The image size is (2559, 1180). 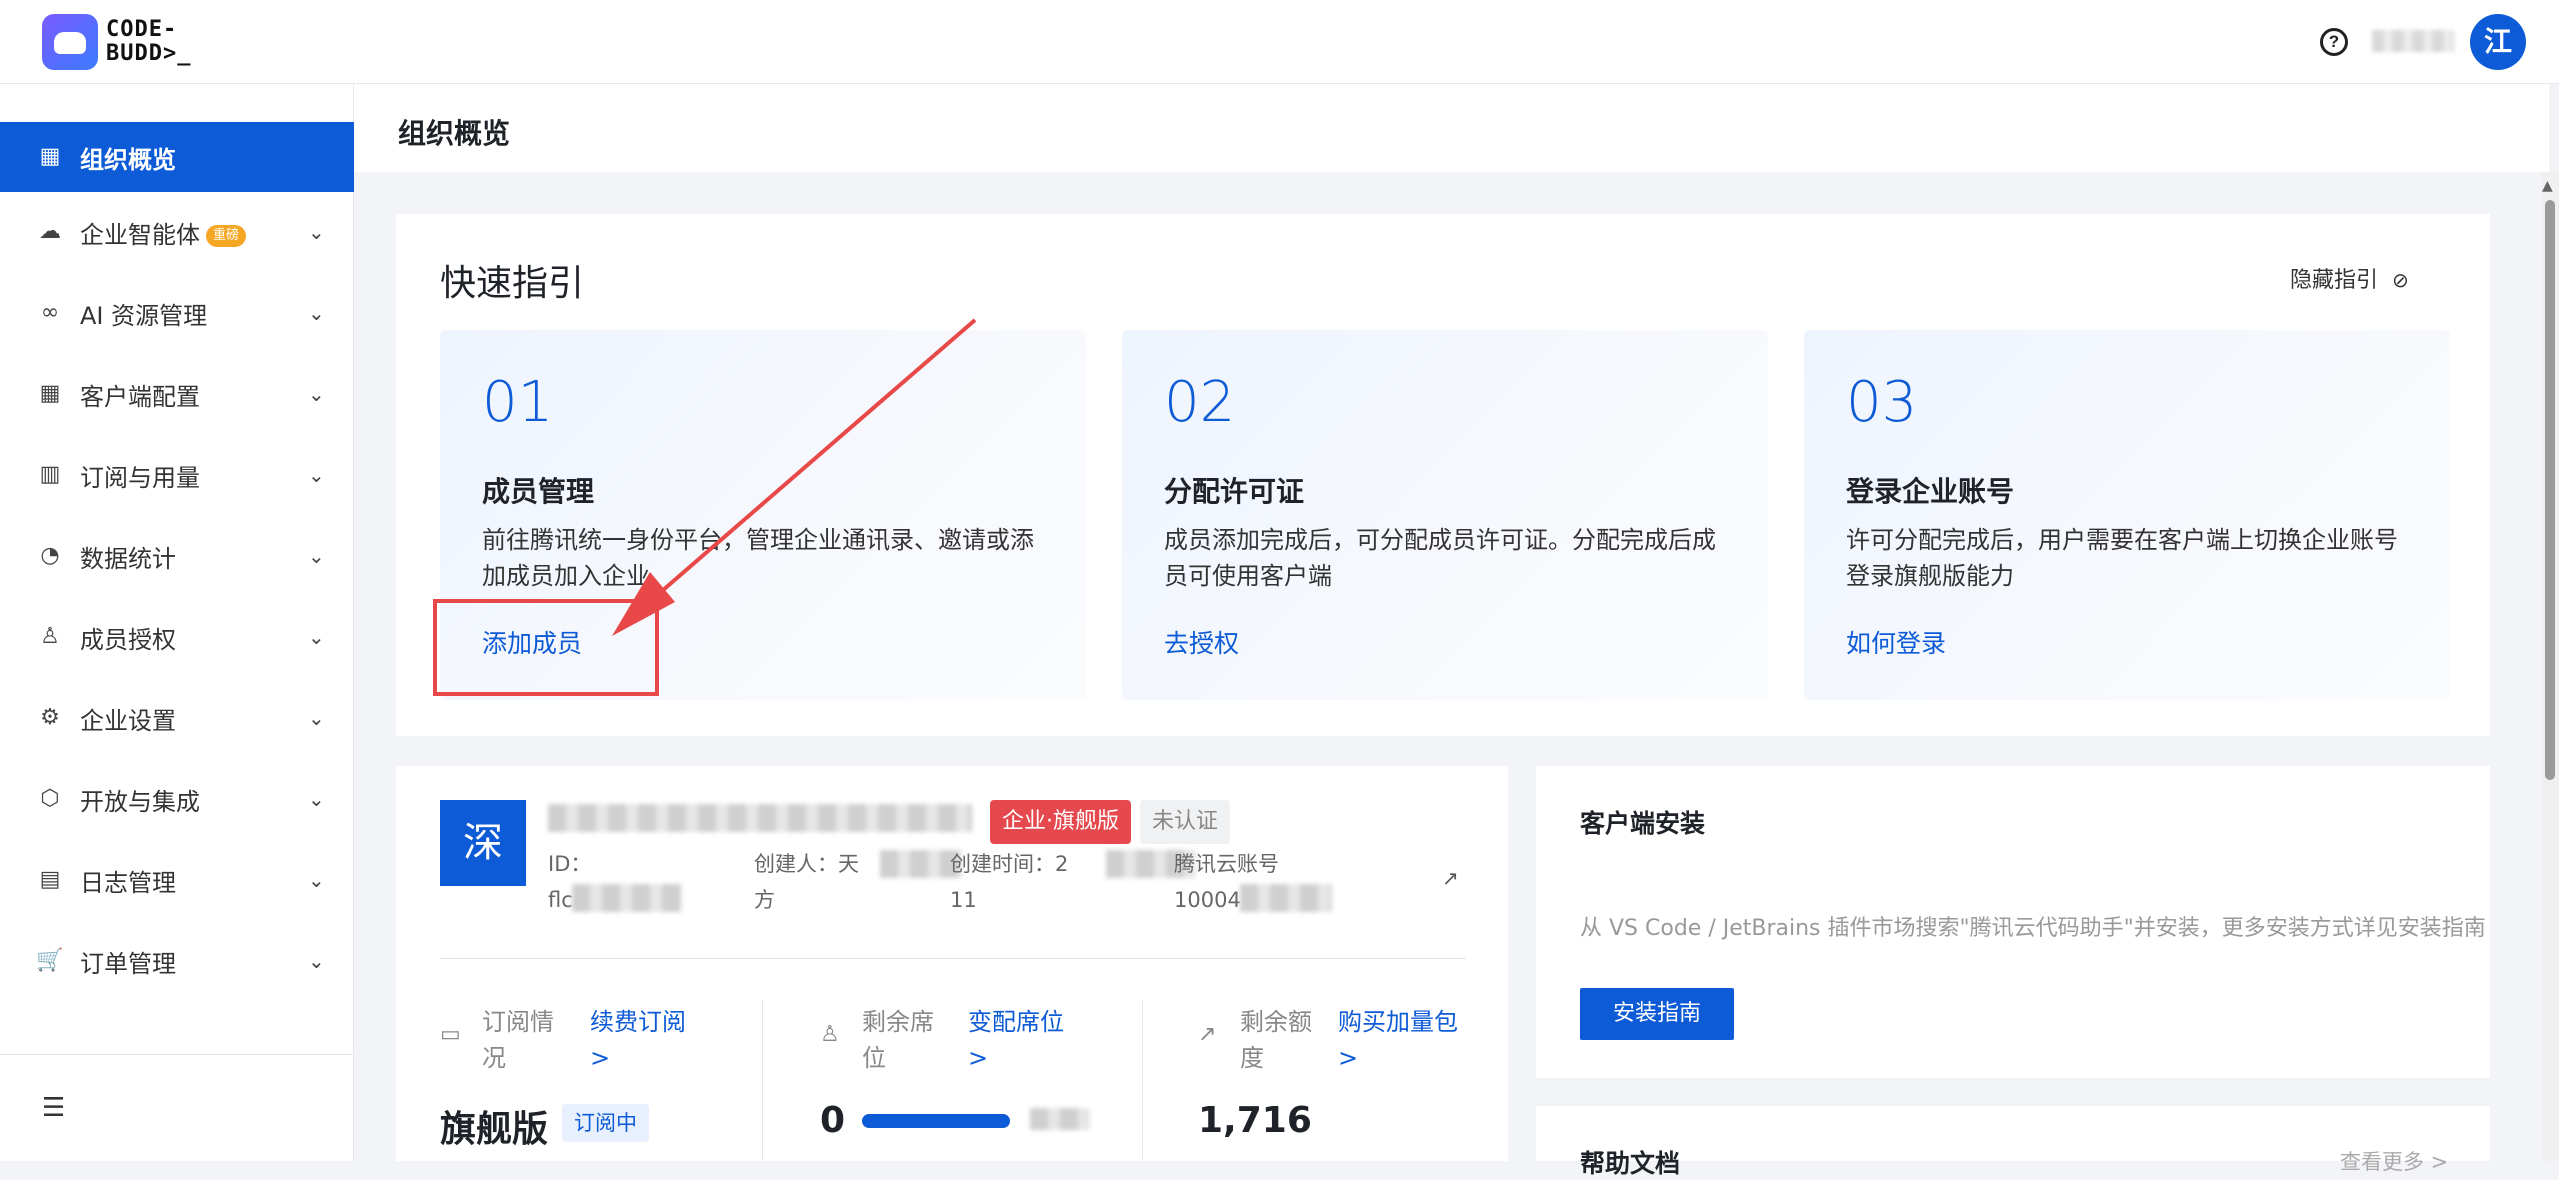 I want to click on assign-license-link: 去授权, so click(x=1201, y=642).